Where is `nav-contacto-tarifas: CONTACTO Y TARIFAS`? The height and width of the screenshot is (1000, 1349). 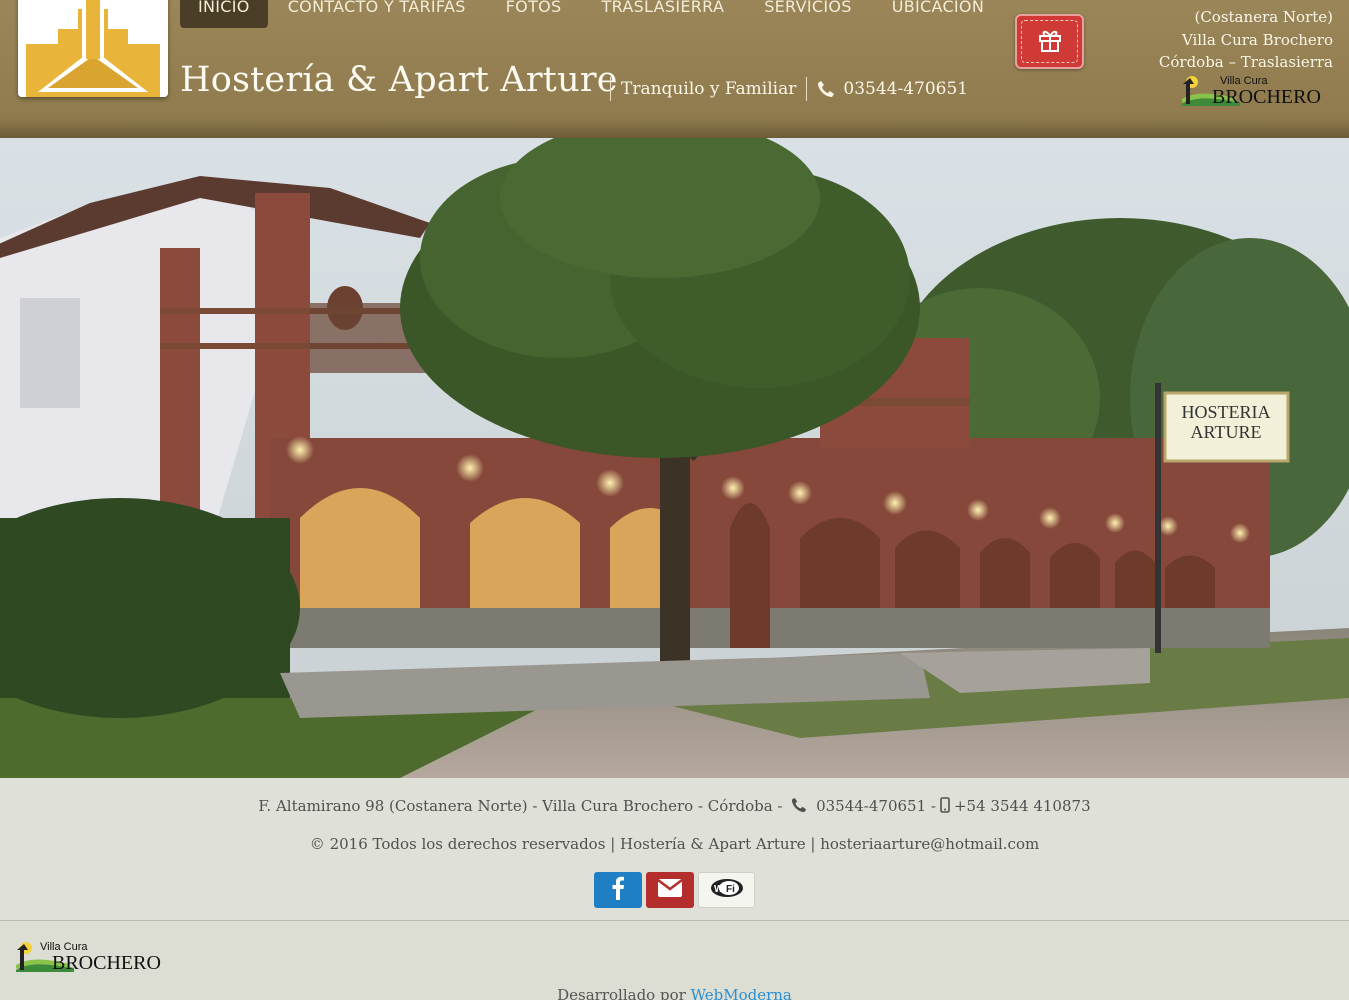 nav-contacto-tarifas: CONTACTO Y TARIFAS is located at coordinates (377, 14).